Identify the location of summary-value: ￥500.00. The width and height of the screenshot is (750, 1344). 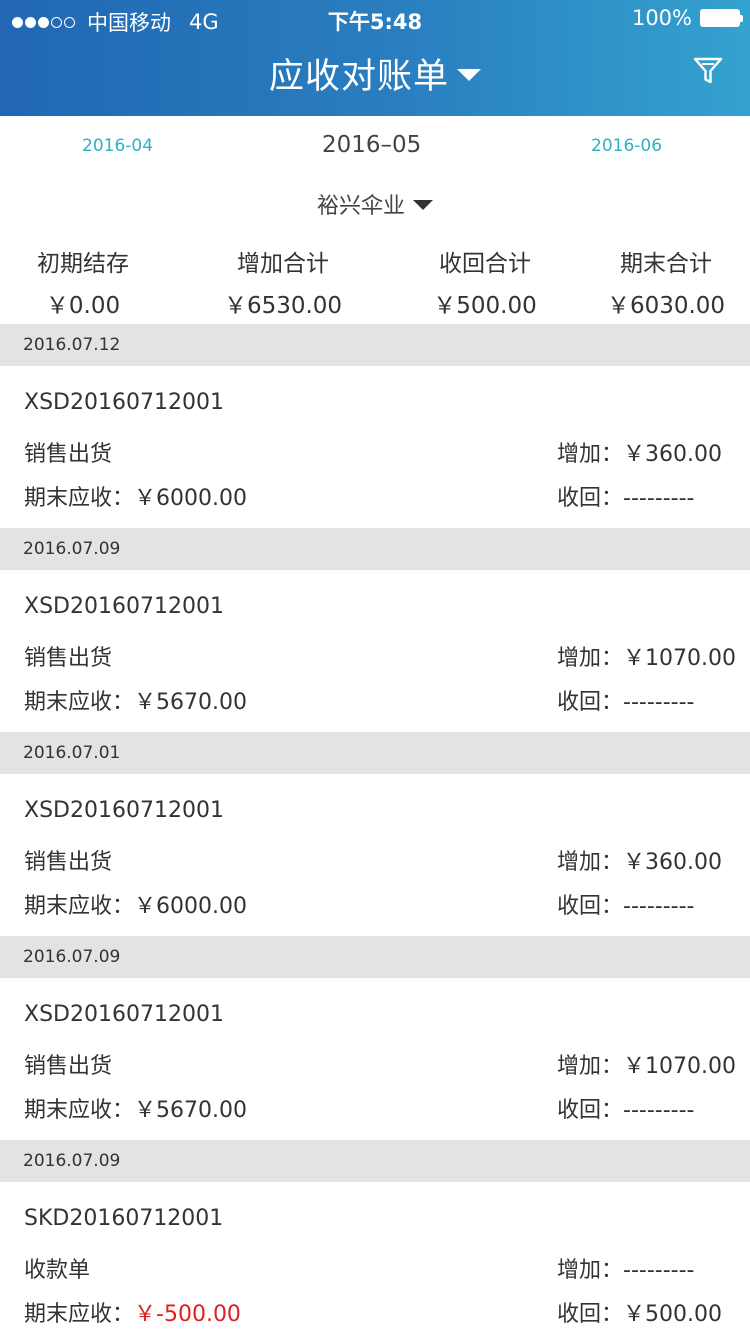
(485, 306).